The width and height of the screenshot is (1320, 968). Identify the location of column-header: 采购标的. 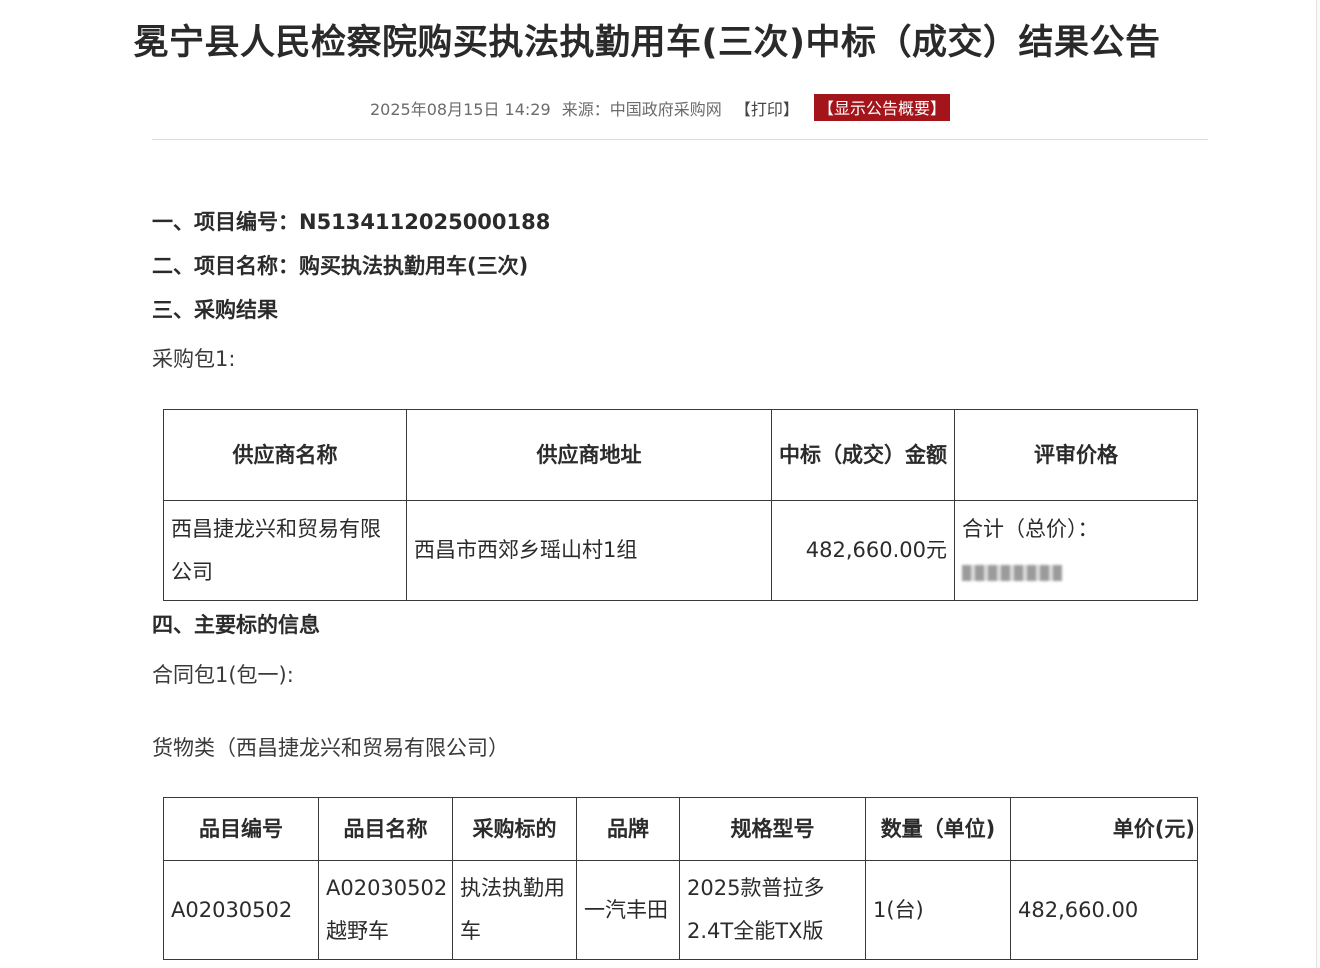
(514, 829).